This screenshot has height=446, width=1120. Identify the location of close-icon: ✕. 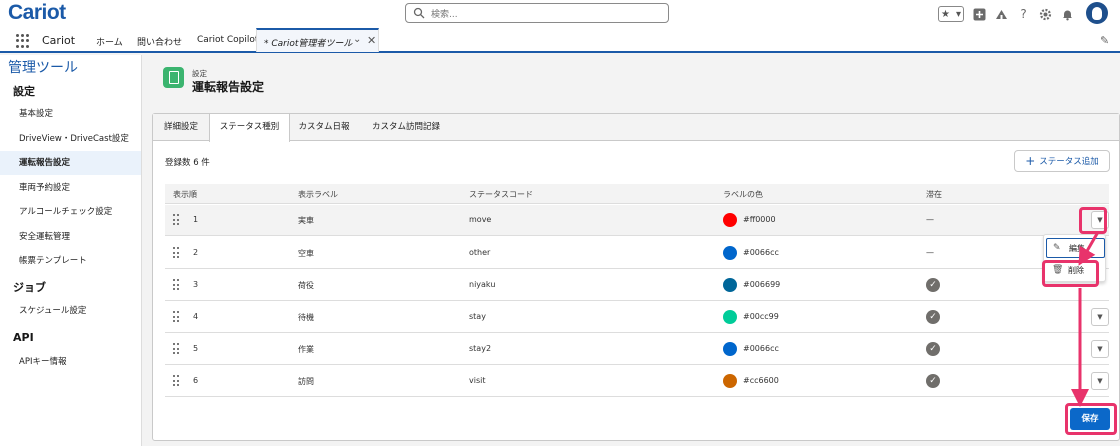
(371, 40).